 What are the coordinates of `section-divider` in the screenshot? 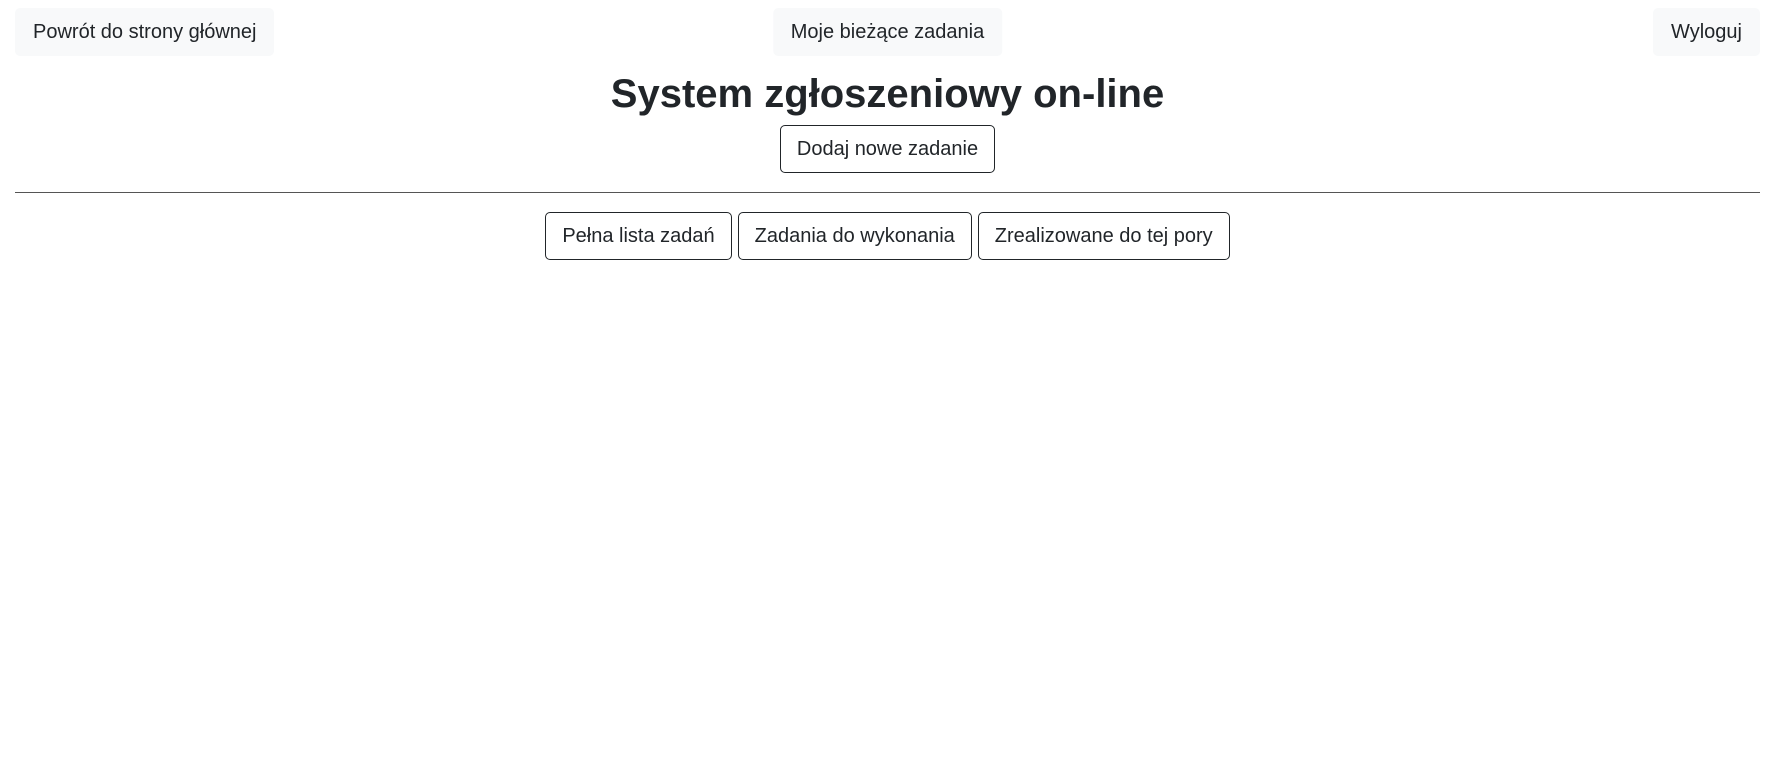 It's located at (887, 192).